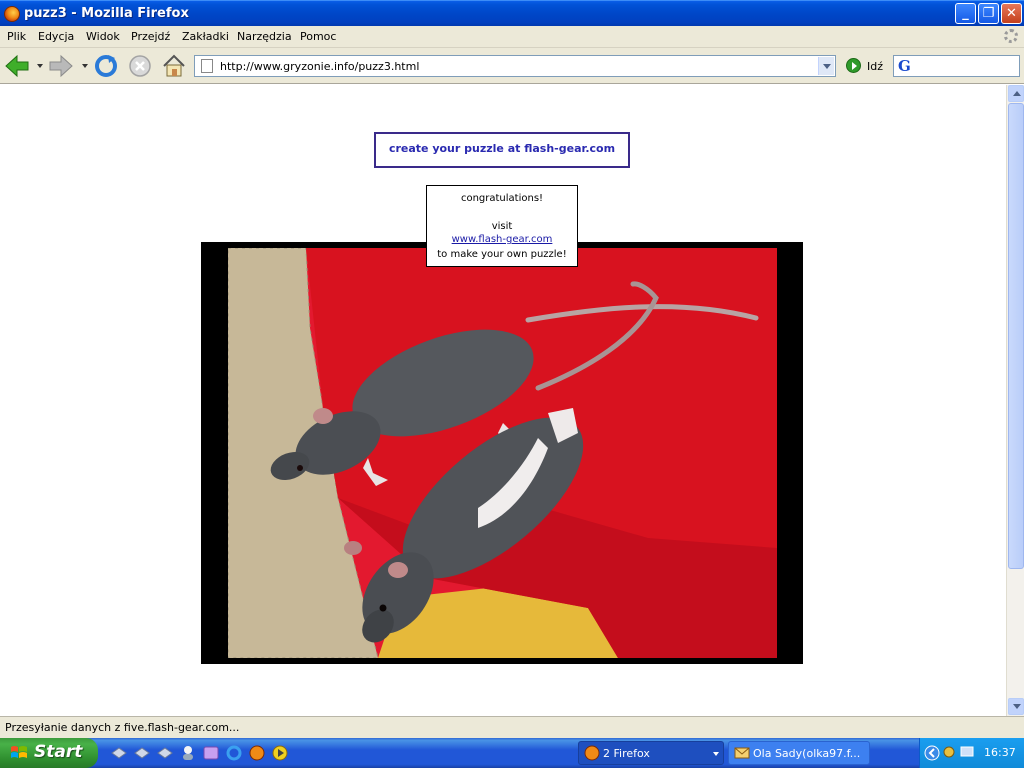 This screenshot has height=768, width=1024. I want to click on system-tray: 16:37, so click(971, 753).